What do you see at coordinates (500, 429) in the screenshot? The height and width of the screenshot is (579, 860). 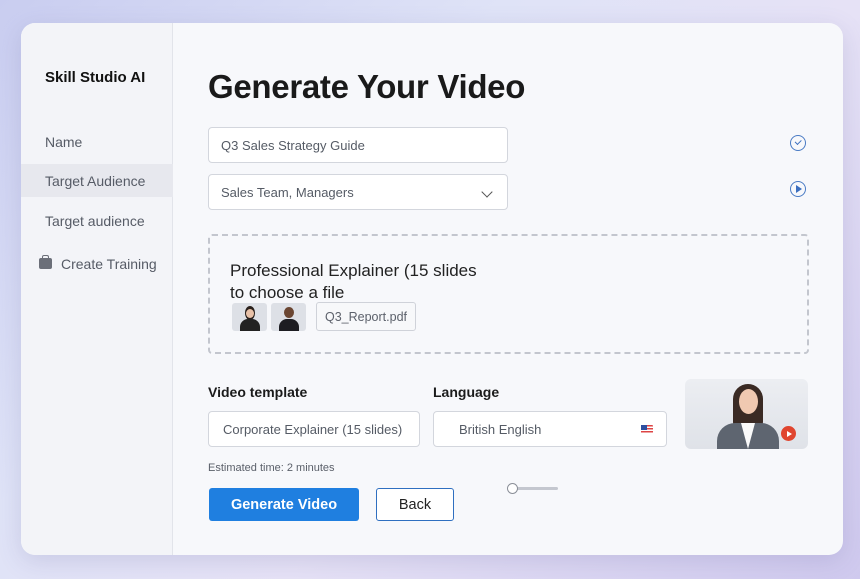 I see `language-value: British English` at bounding box center [500, 429].